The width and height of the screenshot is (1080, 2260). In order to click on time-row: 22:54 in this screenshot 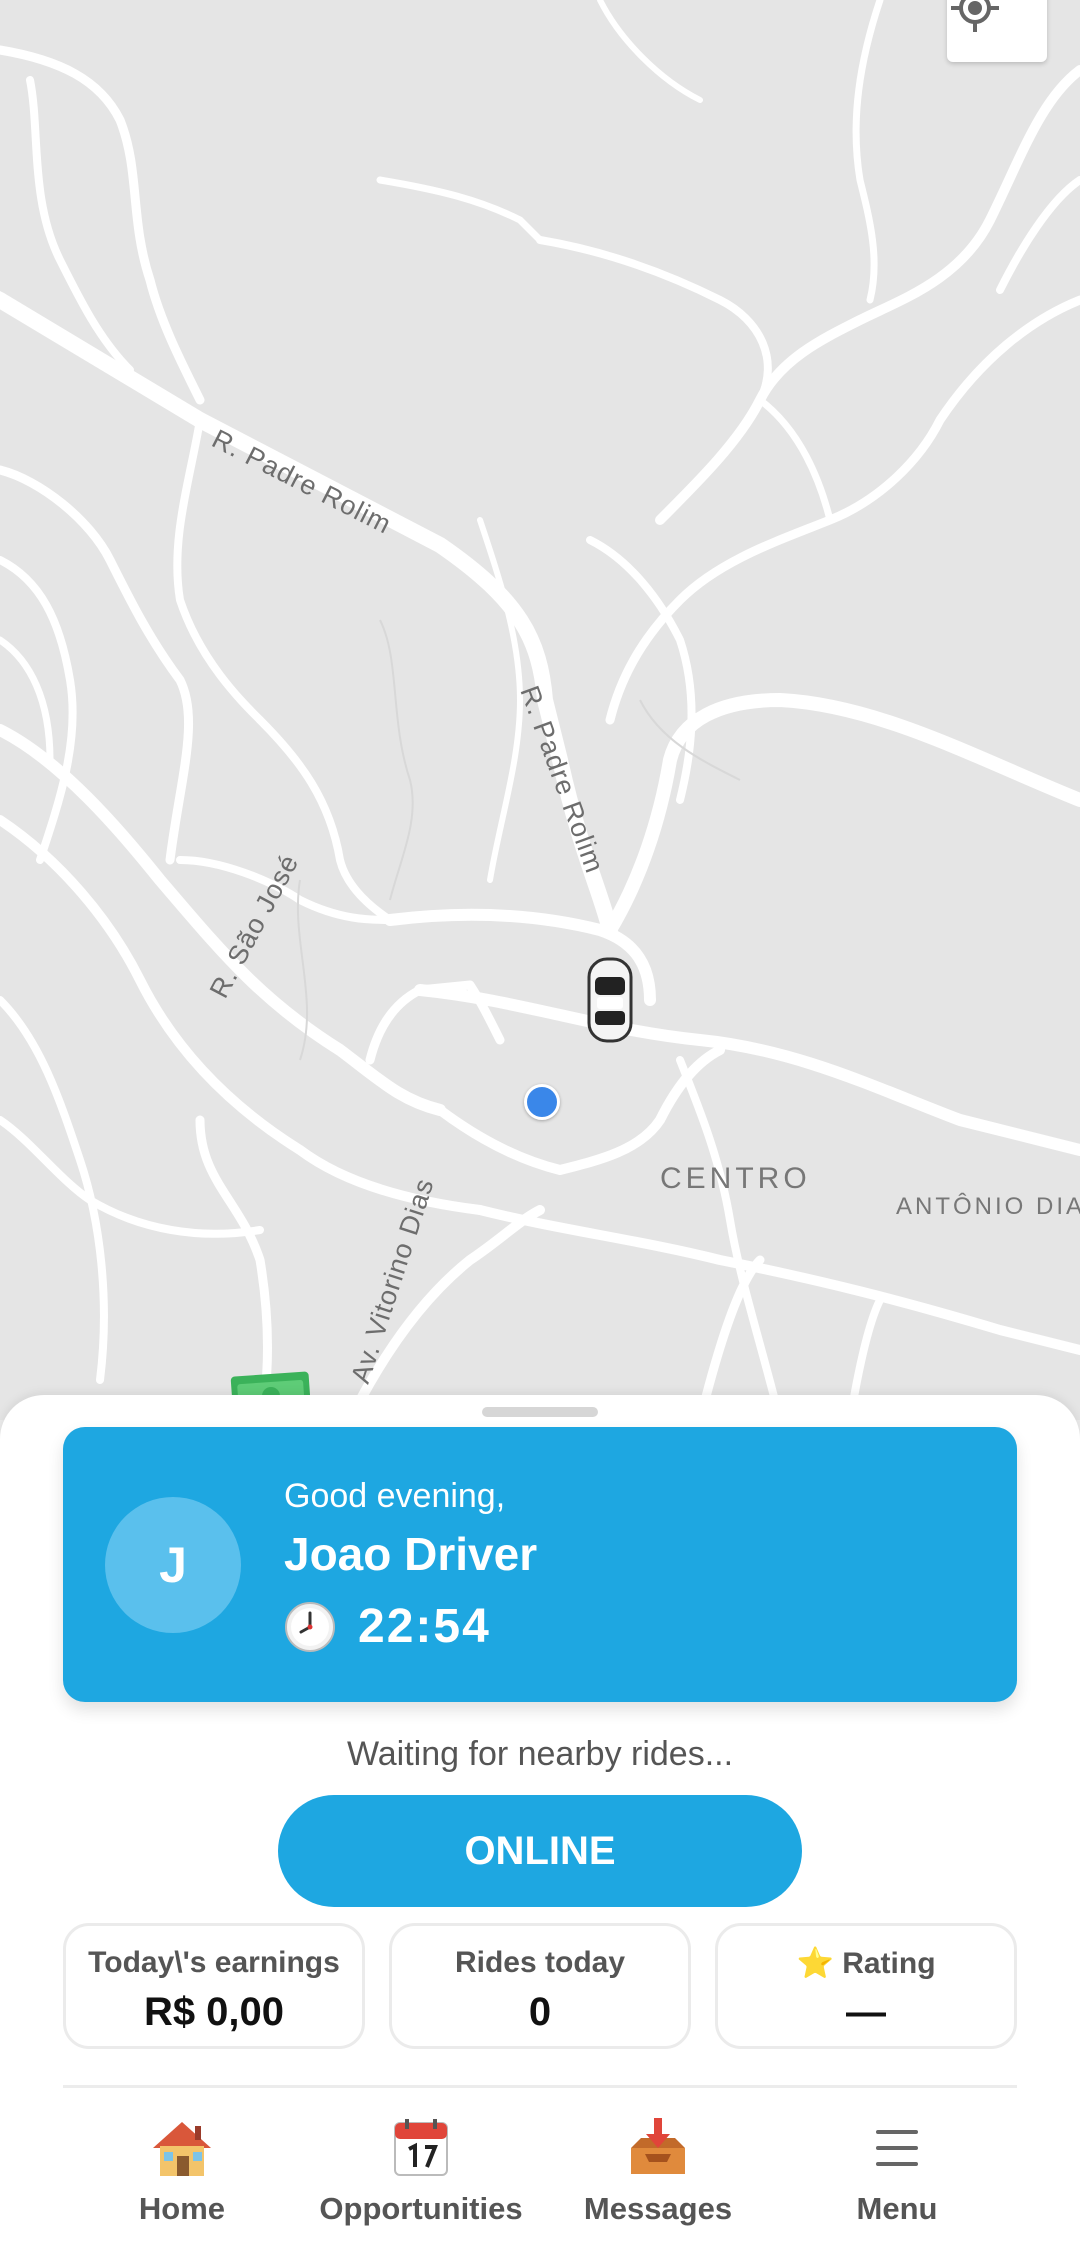, I will do `click(387, 1626)`.